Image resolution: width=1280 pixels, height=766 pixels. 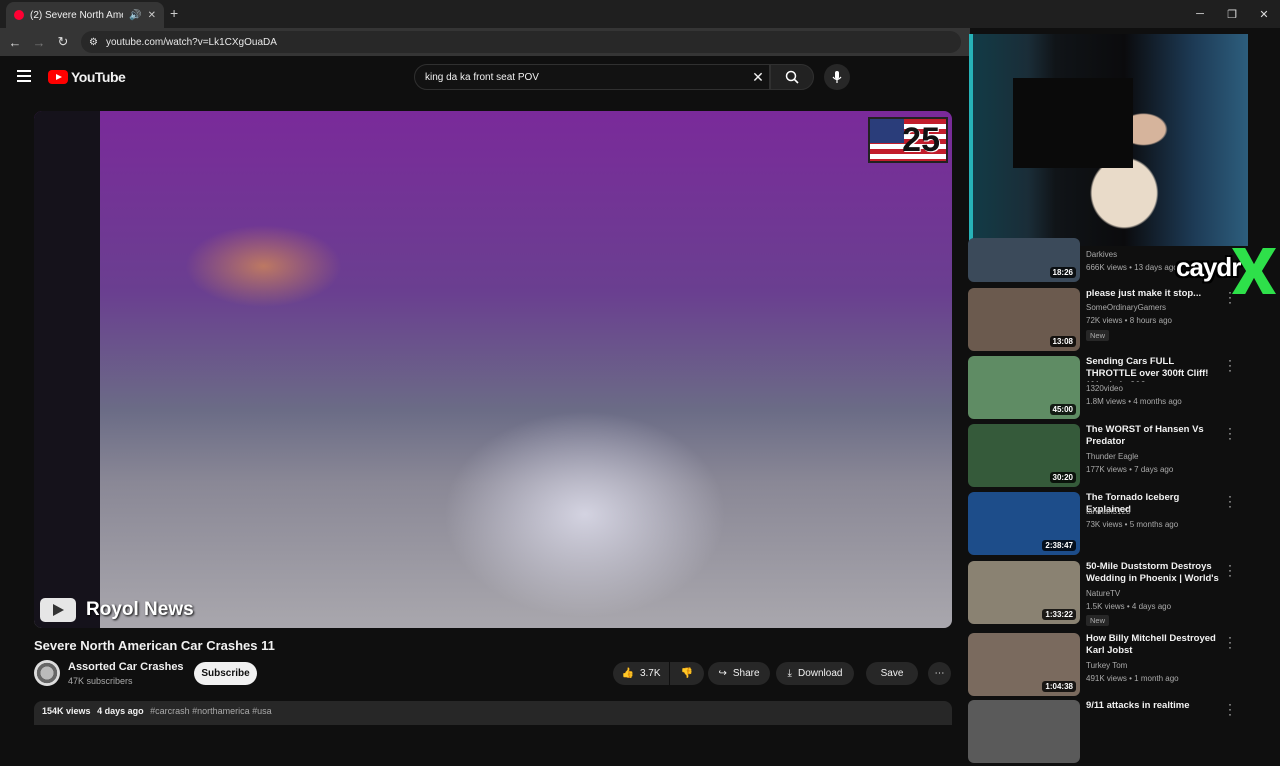 What do you see at coordinates (211, 711) in the screenshot?
I see `hashtags: #carcrash #northamerica #usa` at bounding box center [211, 711].